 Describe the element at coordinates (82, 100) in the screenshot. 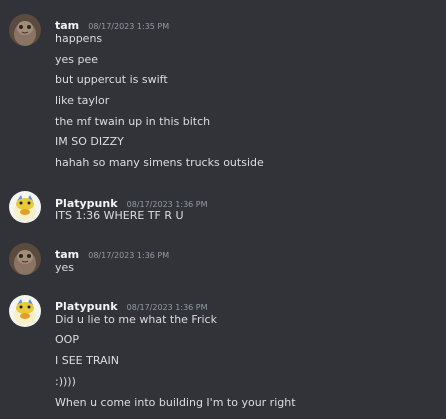

I see `message-text: like taylor` at that location.